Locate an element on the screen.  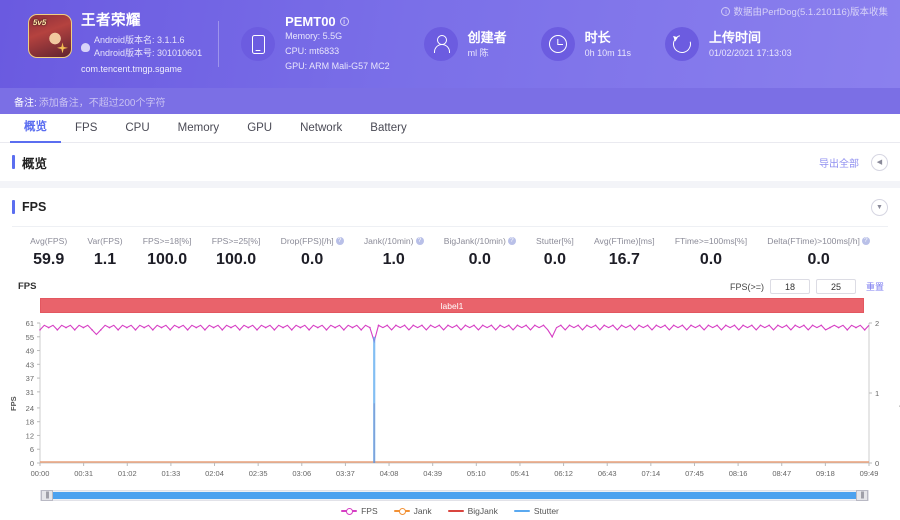
tab-memory: Memory is located at coordinates (199, 128).